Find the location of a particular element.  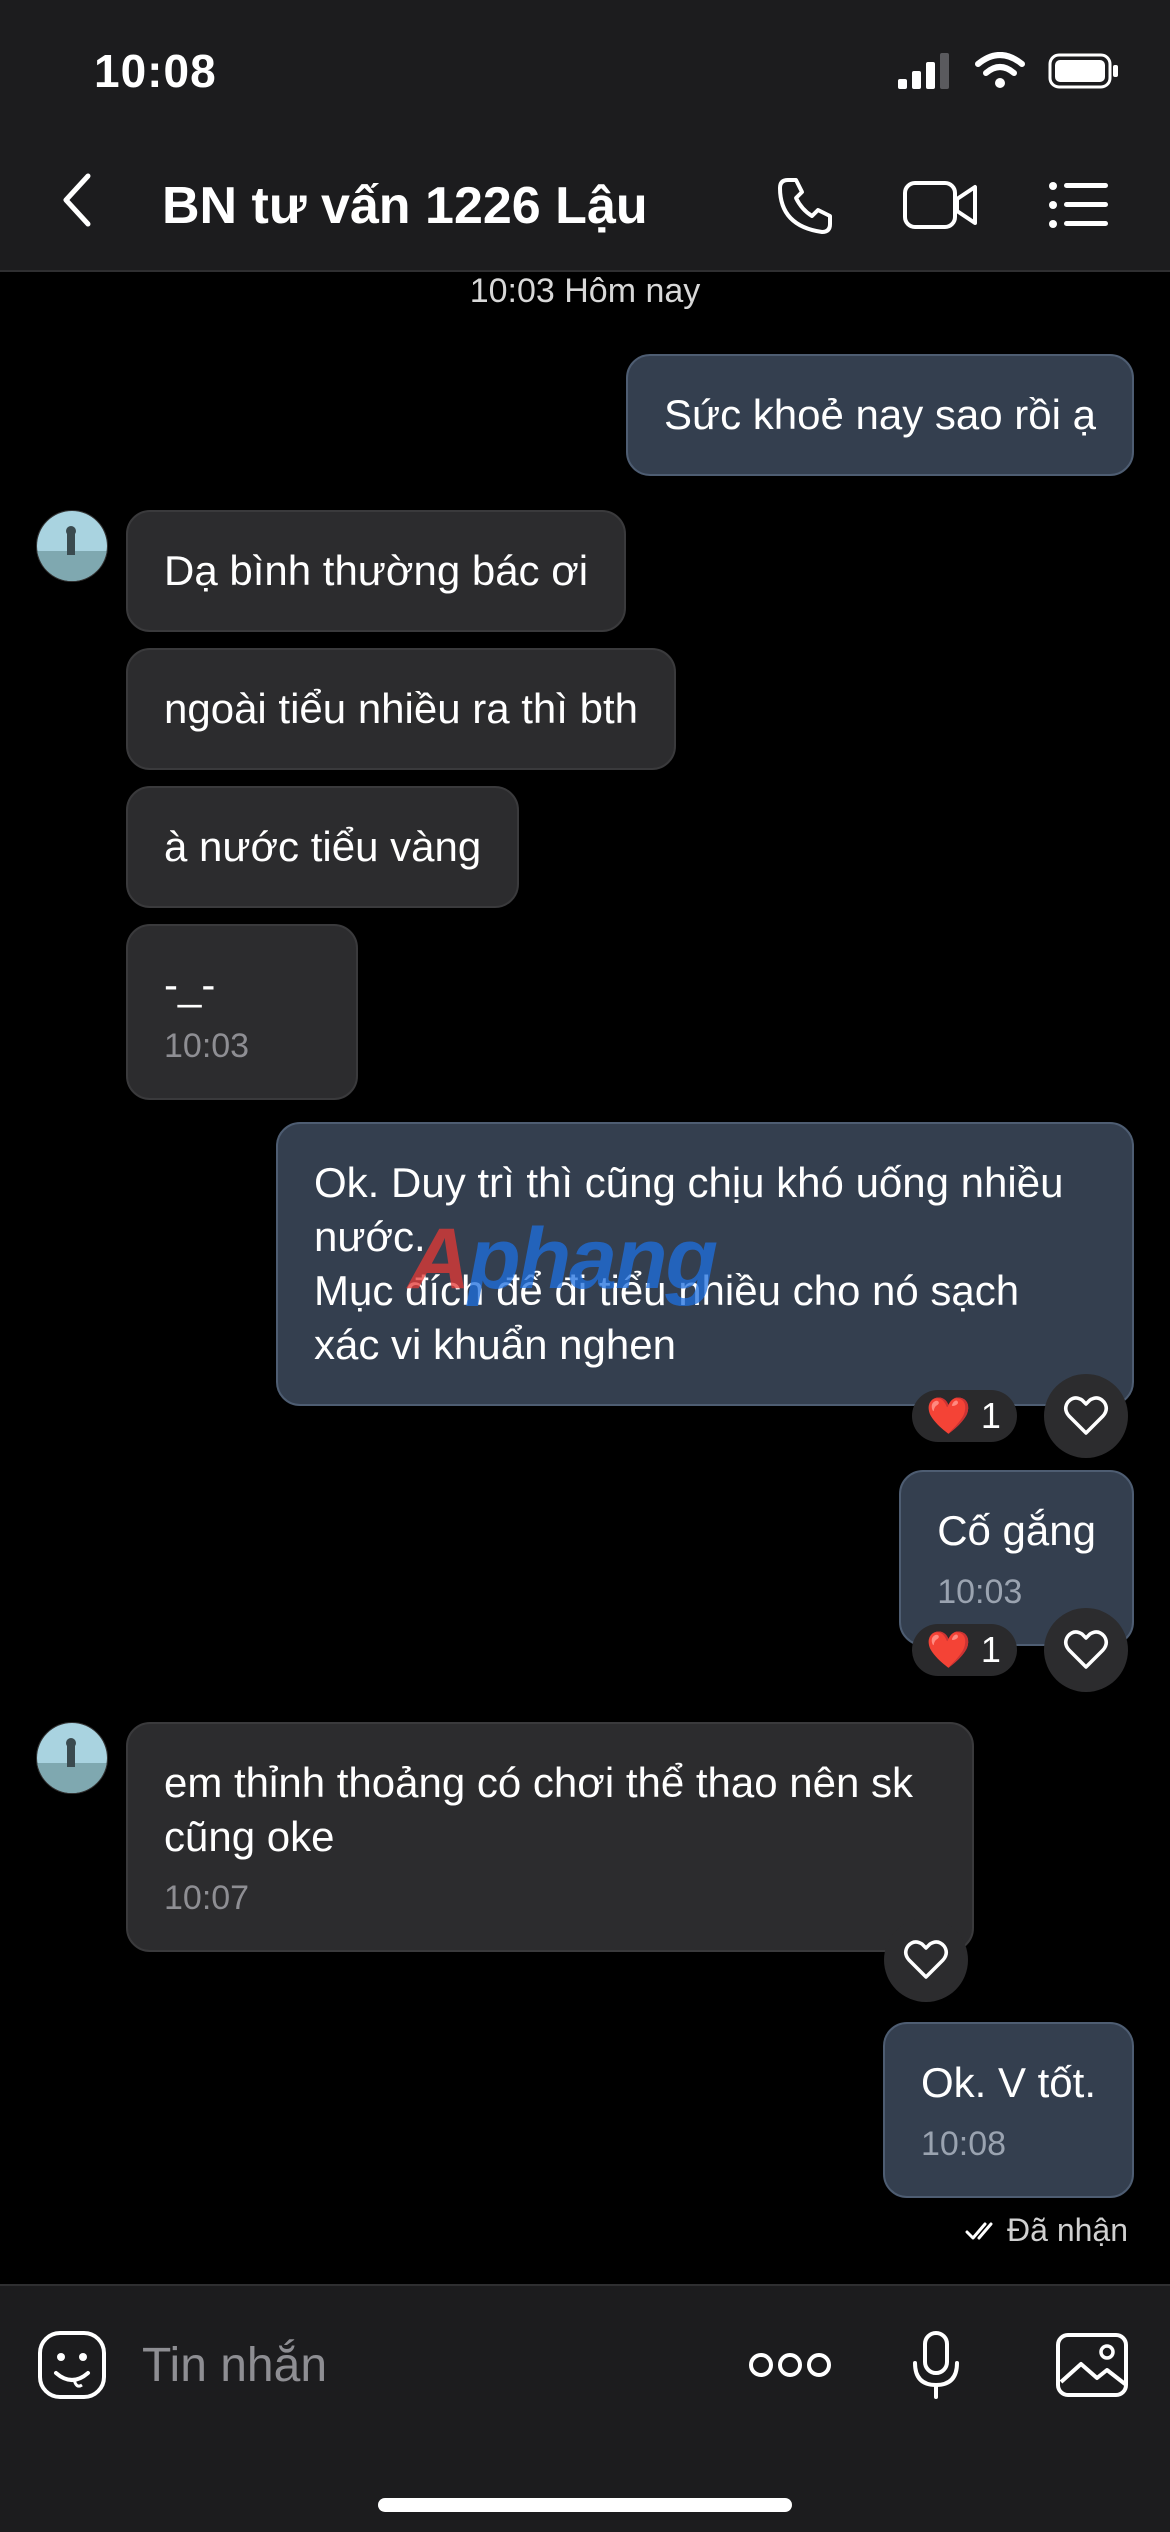

video-icon is located at coordinates (940, 205).